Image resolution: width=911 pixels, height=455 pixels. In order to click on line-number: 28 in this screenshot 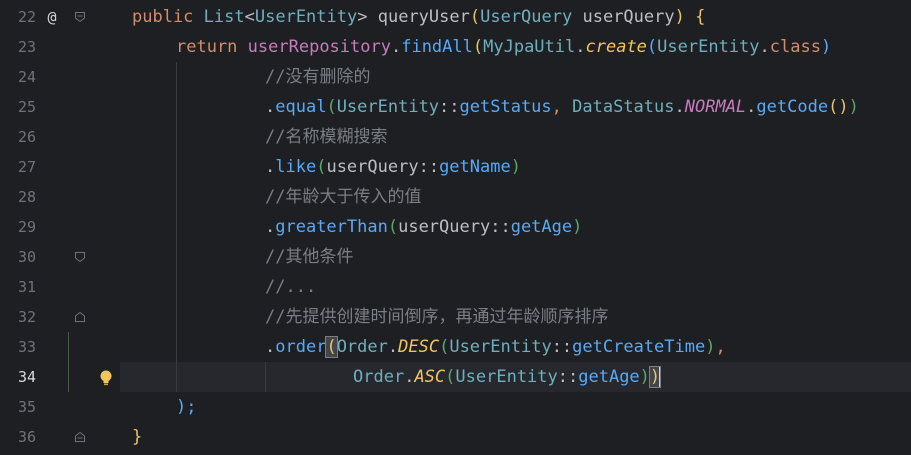, I will do `click(26, 197)`.